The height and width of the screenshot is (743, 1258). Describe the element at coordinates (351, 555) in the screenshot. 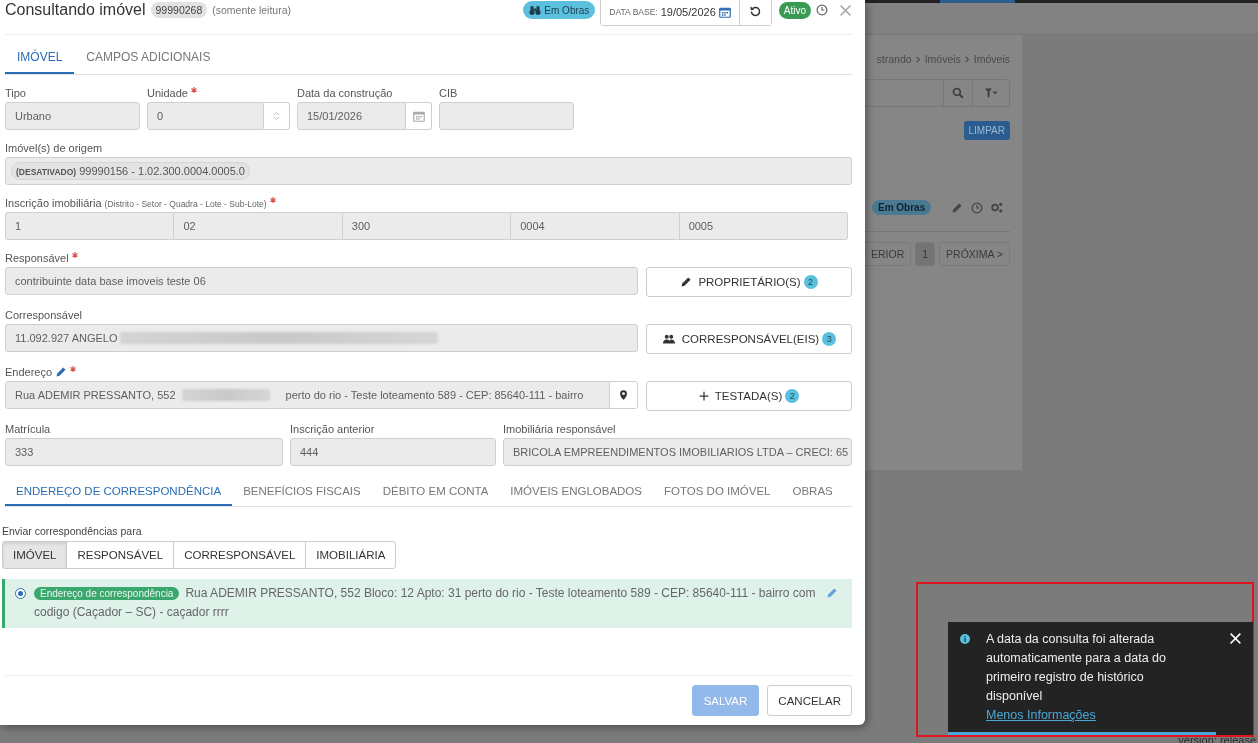

I see `toggle-option: IMOBILIÁRIA` at that location.